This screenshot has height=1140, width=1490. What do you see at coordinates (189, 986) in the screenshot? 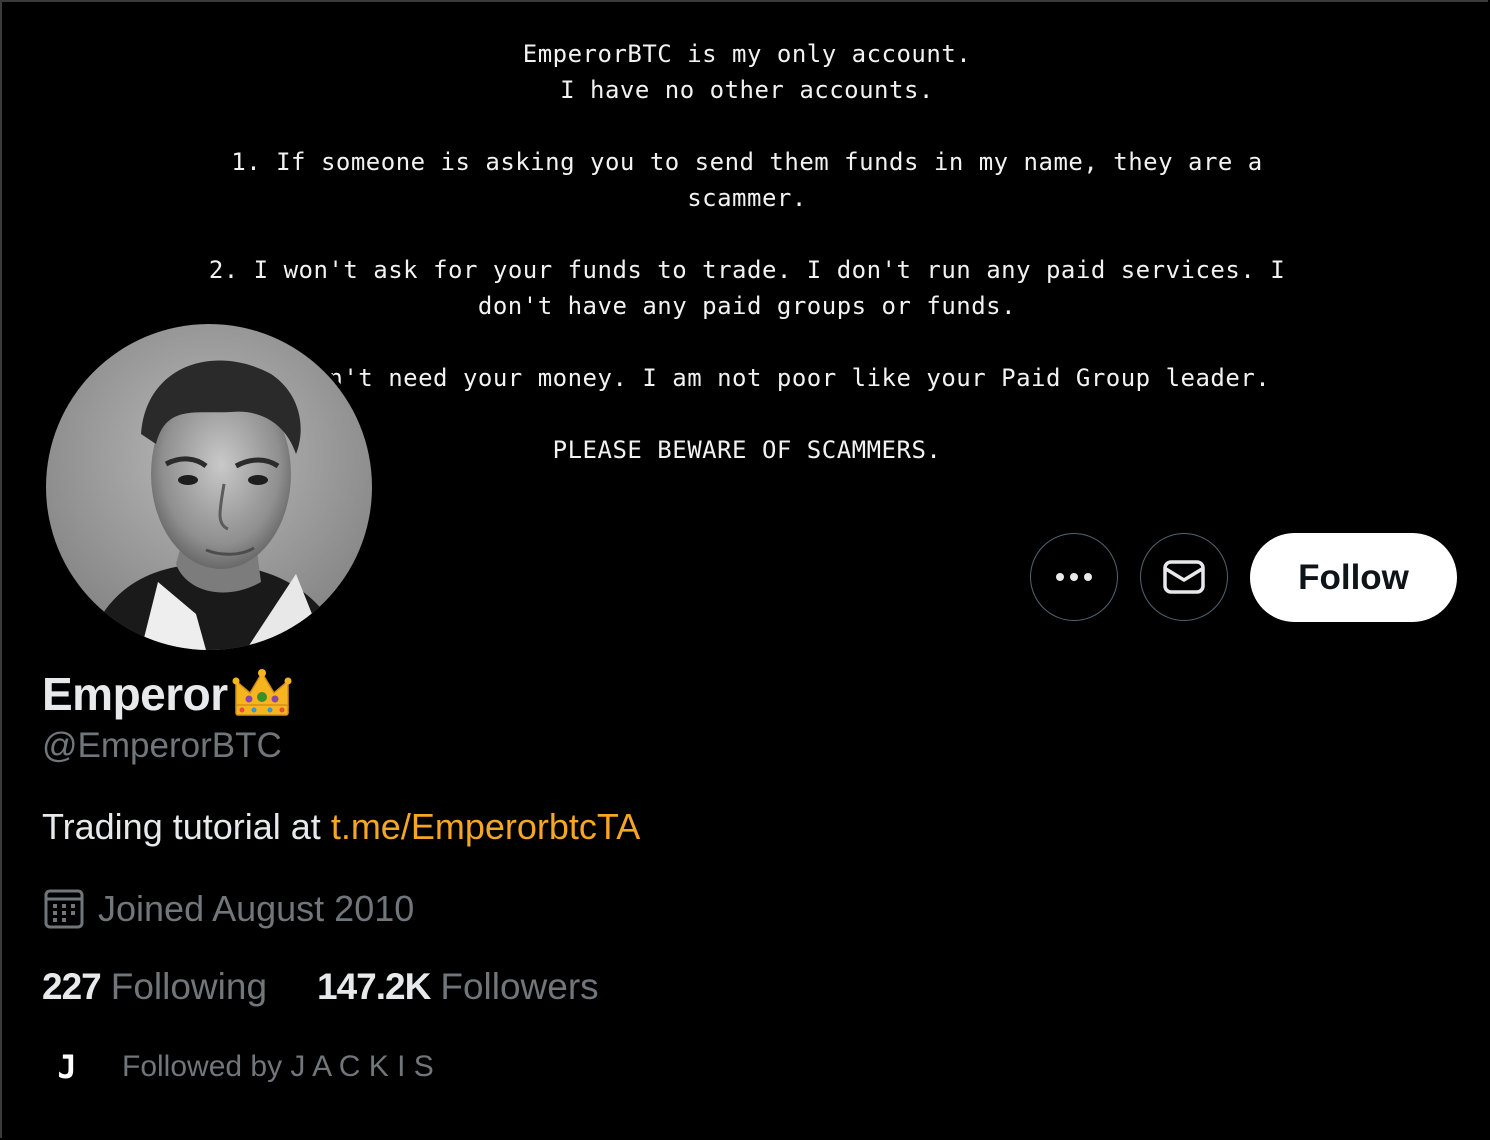
I see `following-label: Following` at bounding box center [189, 986].